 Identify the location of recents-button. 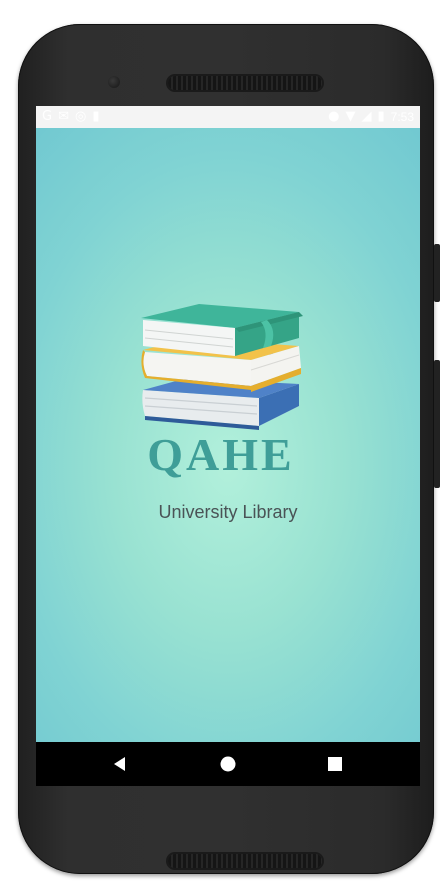
(335, 764).